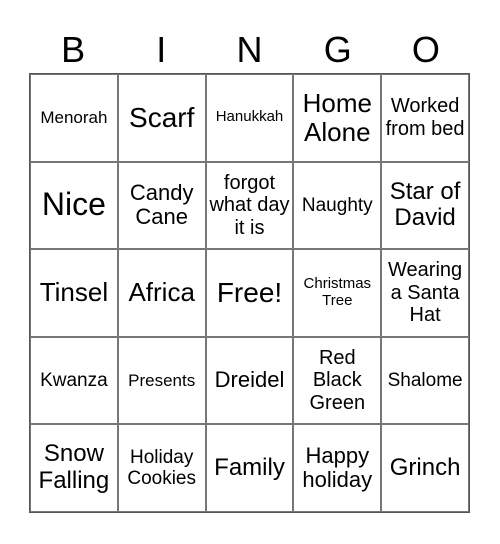 The width and height of the screenshot is (500, 544). I want to click on bingo-cell: Candy Cane, so click(161, 205).